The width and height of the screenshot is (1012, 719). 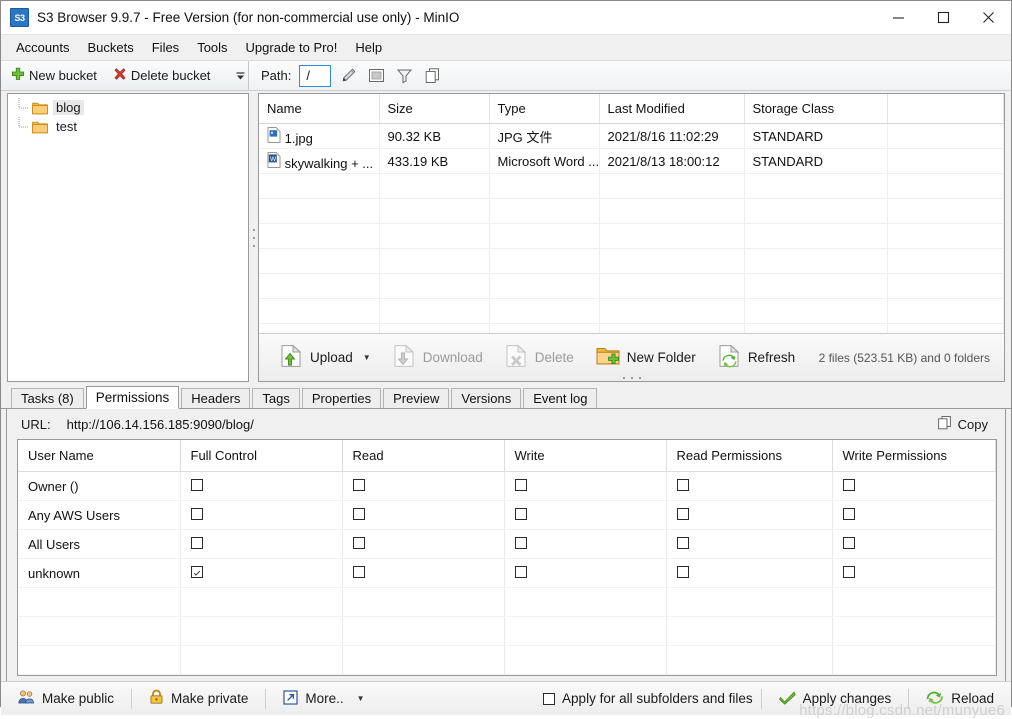 What do you see at coordinates (904, 357) in the screenshot?
I see `file-count-status: 2 files (523.51 KB) and 0 folders` at bounding box center [904, 357].